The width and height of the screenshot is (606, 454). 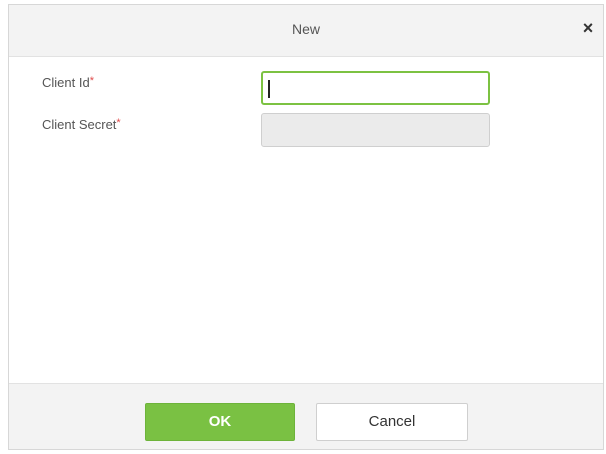 I want to click on dialog-footer: OK Cancel, so click(x=306, y=416).